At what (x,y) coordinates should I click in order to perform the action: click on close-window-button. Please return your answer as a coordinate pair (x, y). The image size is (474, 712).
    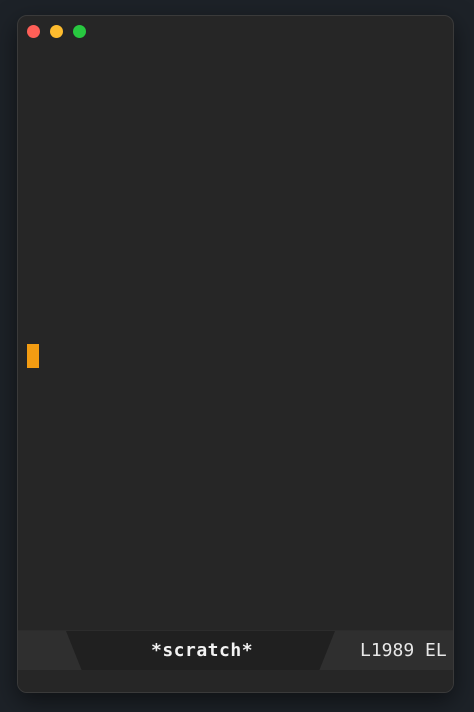
    Looking at the image, I should click on (33, 31).